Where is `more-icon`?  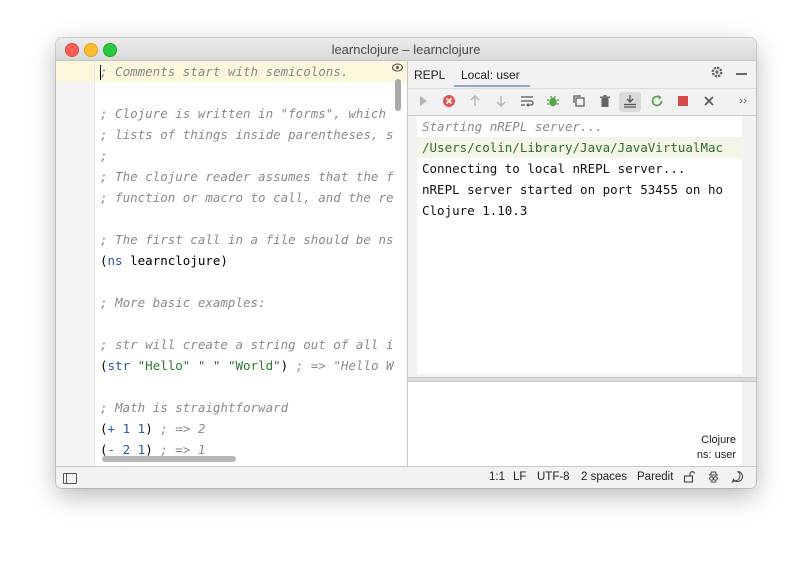
more-icon is located at coordinates (743, 102).